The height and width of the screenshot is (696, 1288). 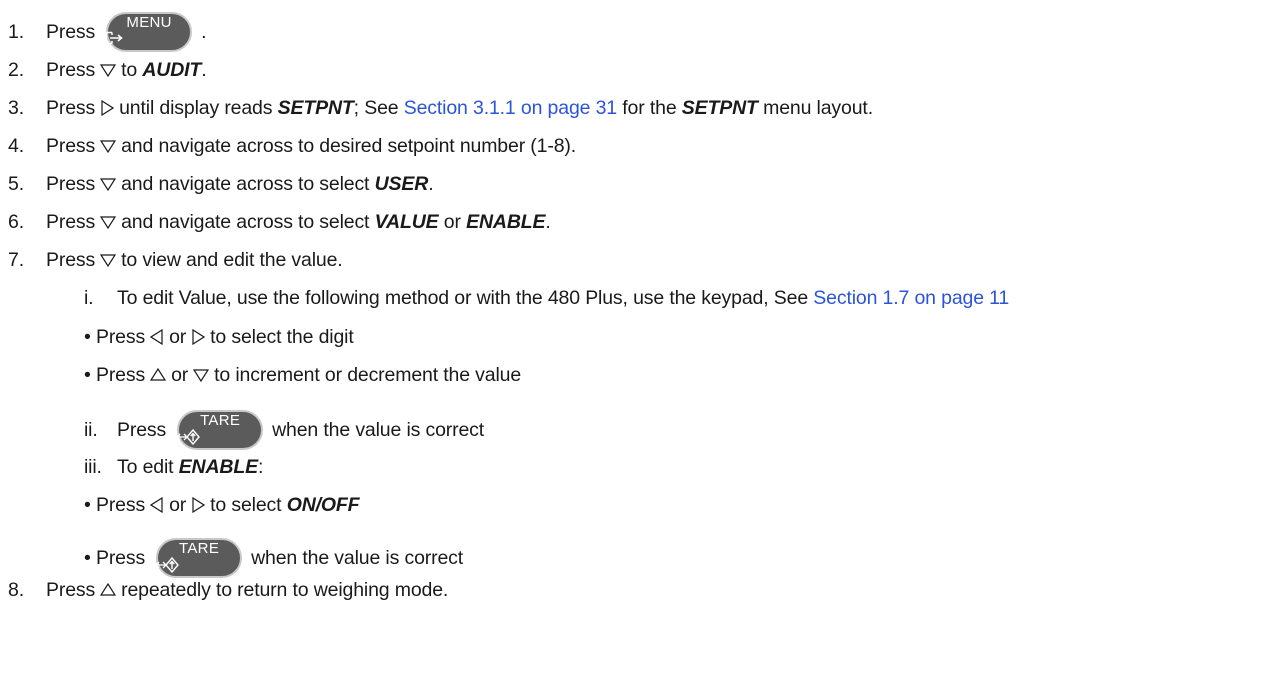 What do you see at coordinates (246, 505) in the screenshot?
I see `bullet-text: to select` at bounding box center [246, 505].